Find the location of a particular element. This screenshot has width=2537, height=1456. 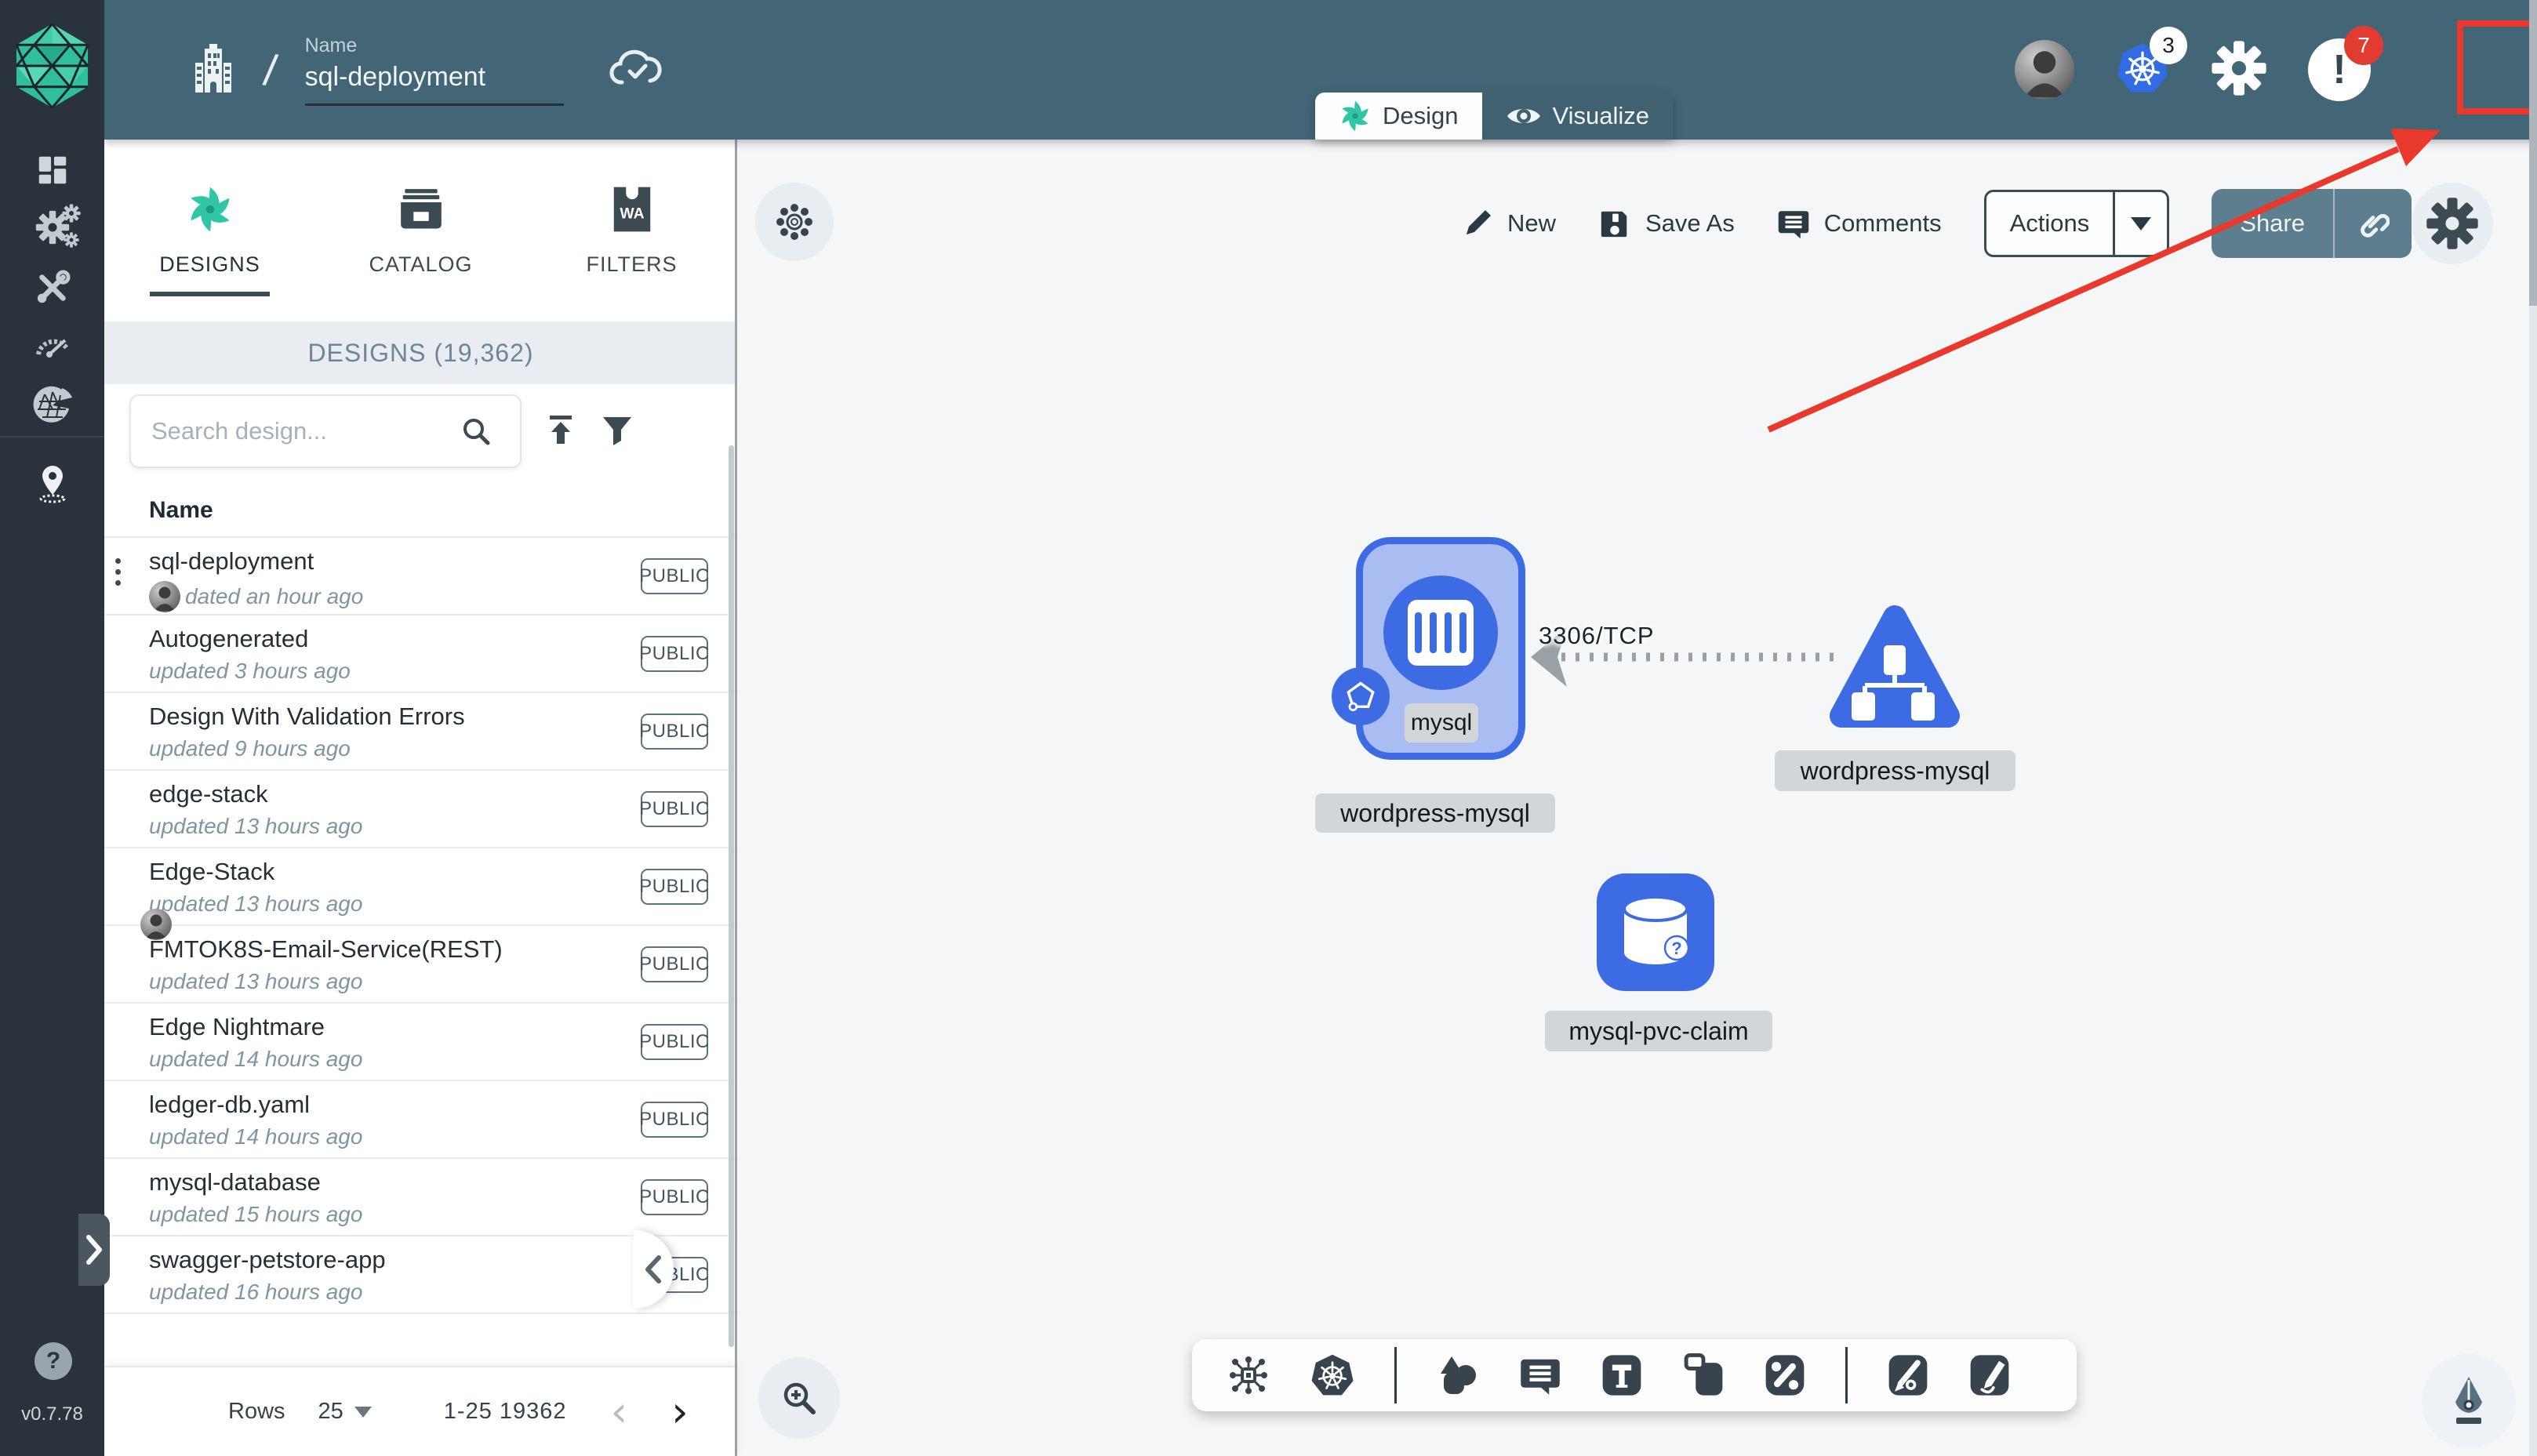

kubernetes-tool-button is located at coordinates (1333, 1375).